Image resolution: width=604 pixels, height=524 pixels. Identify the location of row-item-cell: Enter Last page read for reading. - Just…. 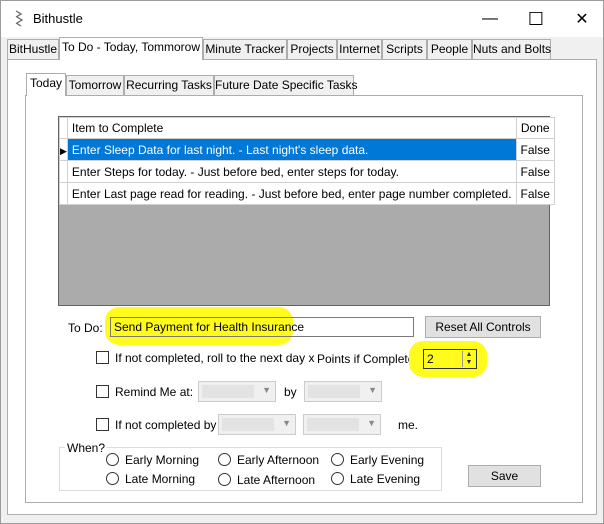
(291, 193).